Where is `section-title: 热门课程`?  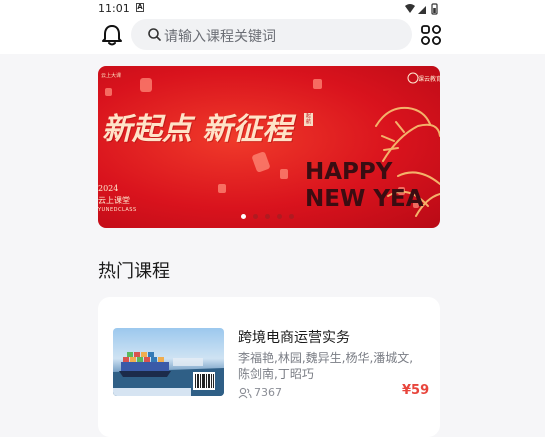 section-title: 热门课程 is located at coordinates (134, 271).